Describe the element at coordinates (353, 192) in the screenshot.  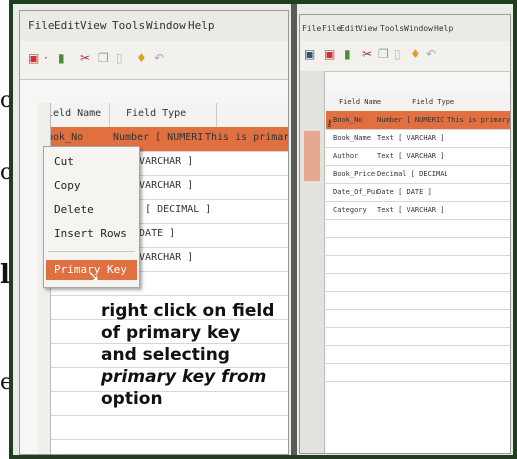
I see `field-name-cell: Date_Of_Pur` at that location.